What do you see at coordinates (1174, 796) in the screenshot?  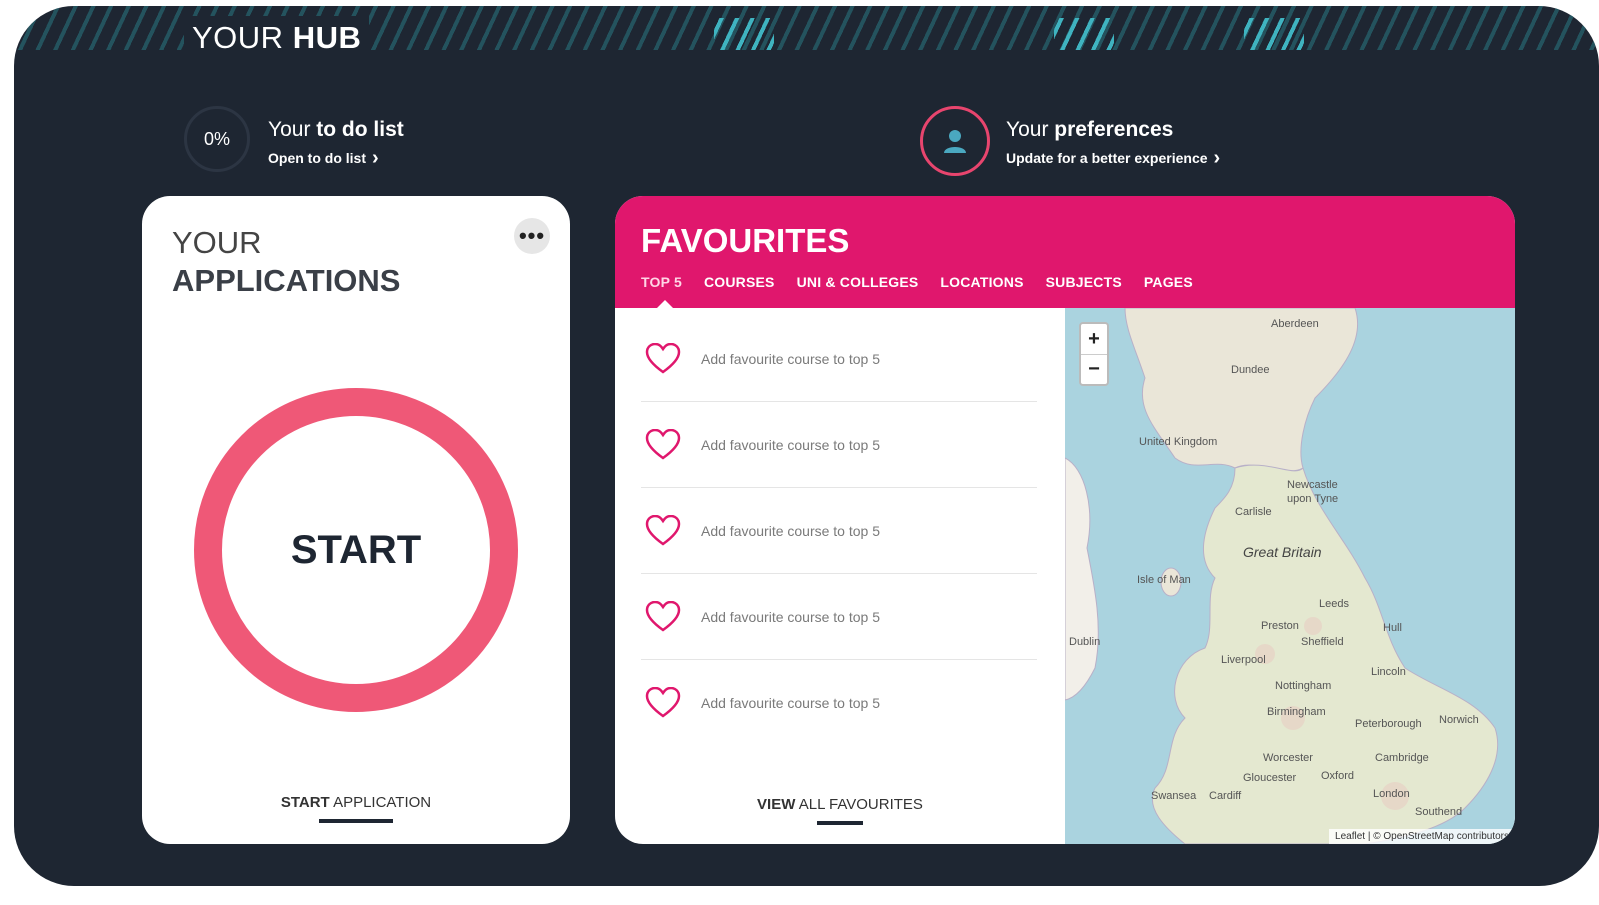 I see `map-label: Swansea` at bounding box center [1174, 796].